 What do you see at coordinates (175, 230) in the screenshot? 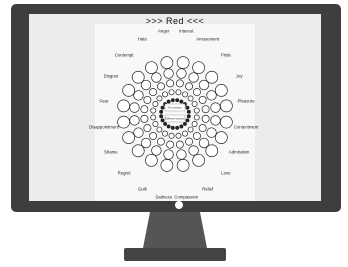
I see `stand-neck` at bounding box center [175, 230].